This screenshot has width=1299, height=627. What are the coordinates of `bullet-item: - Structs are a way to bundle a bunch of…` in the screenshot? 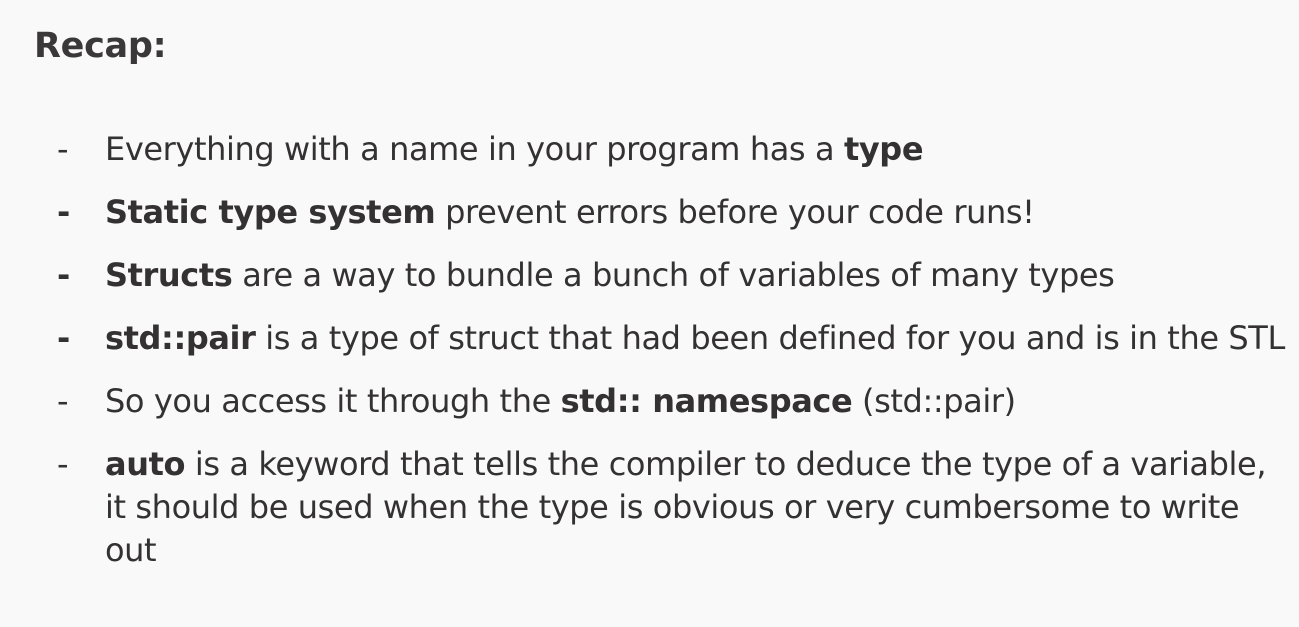 It's located at (649, 275).